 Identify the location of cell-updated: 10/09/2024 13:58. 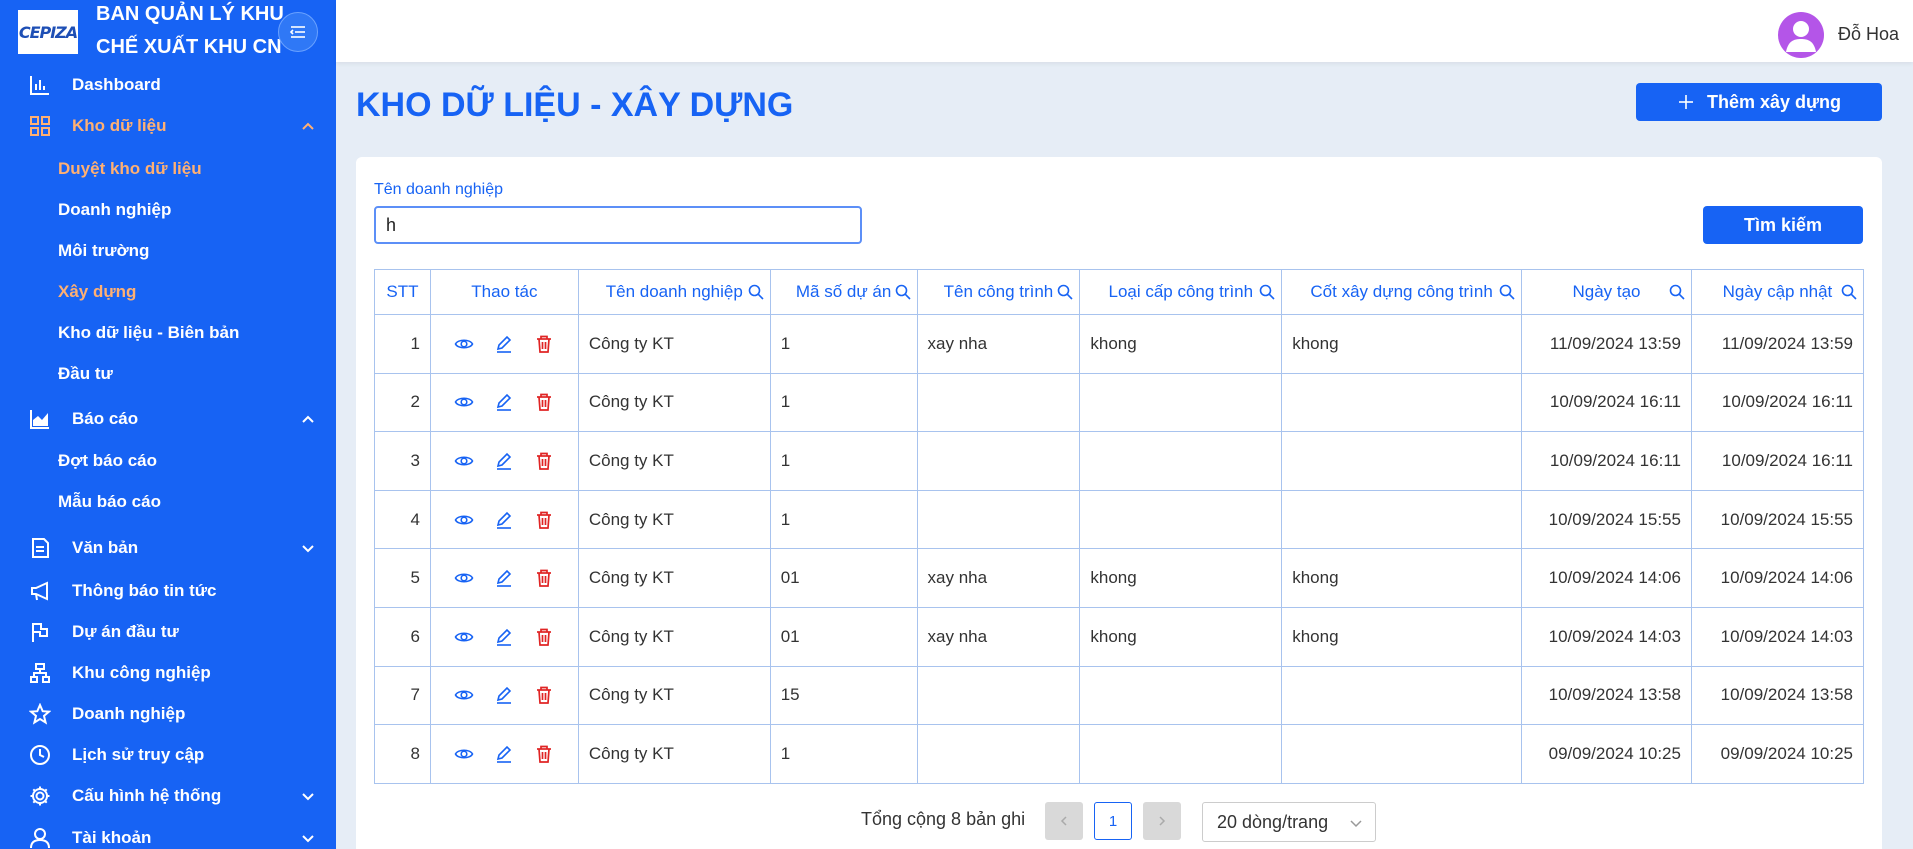
(1777, 695).